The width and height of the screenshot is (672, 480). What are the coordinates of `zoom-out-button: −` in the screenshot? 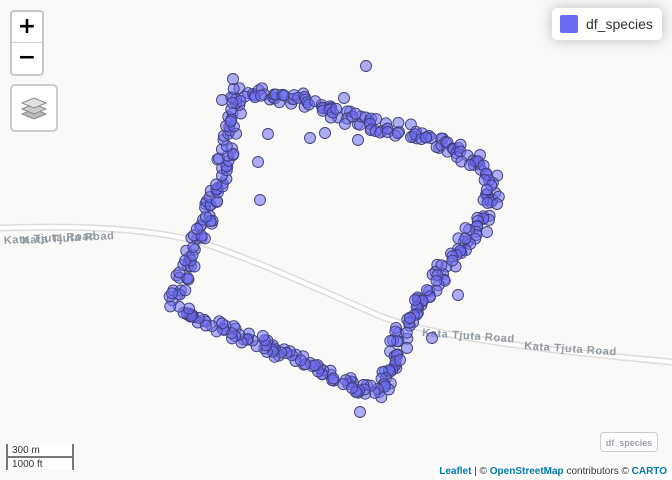 It's located at (27, 58).